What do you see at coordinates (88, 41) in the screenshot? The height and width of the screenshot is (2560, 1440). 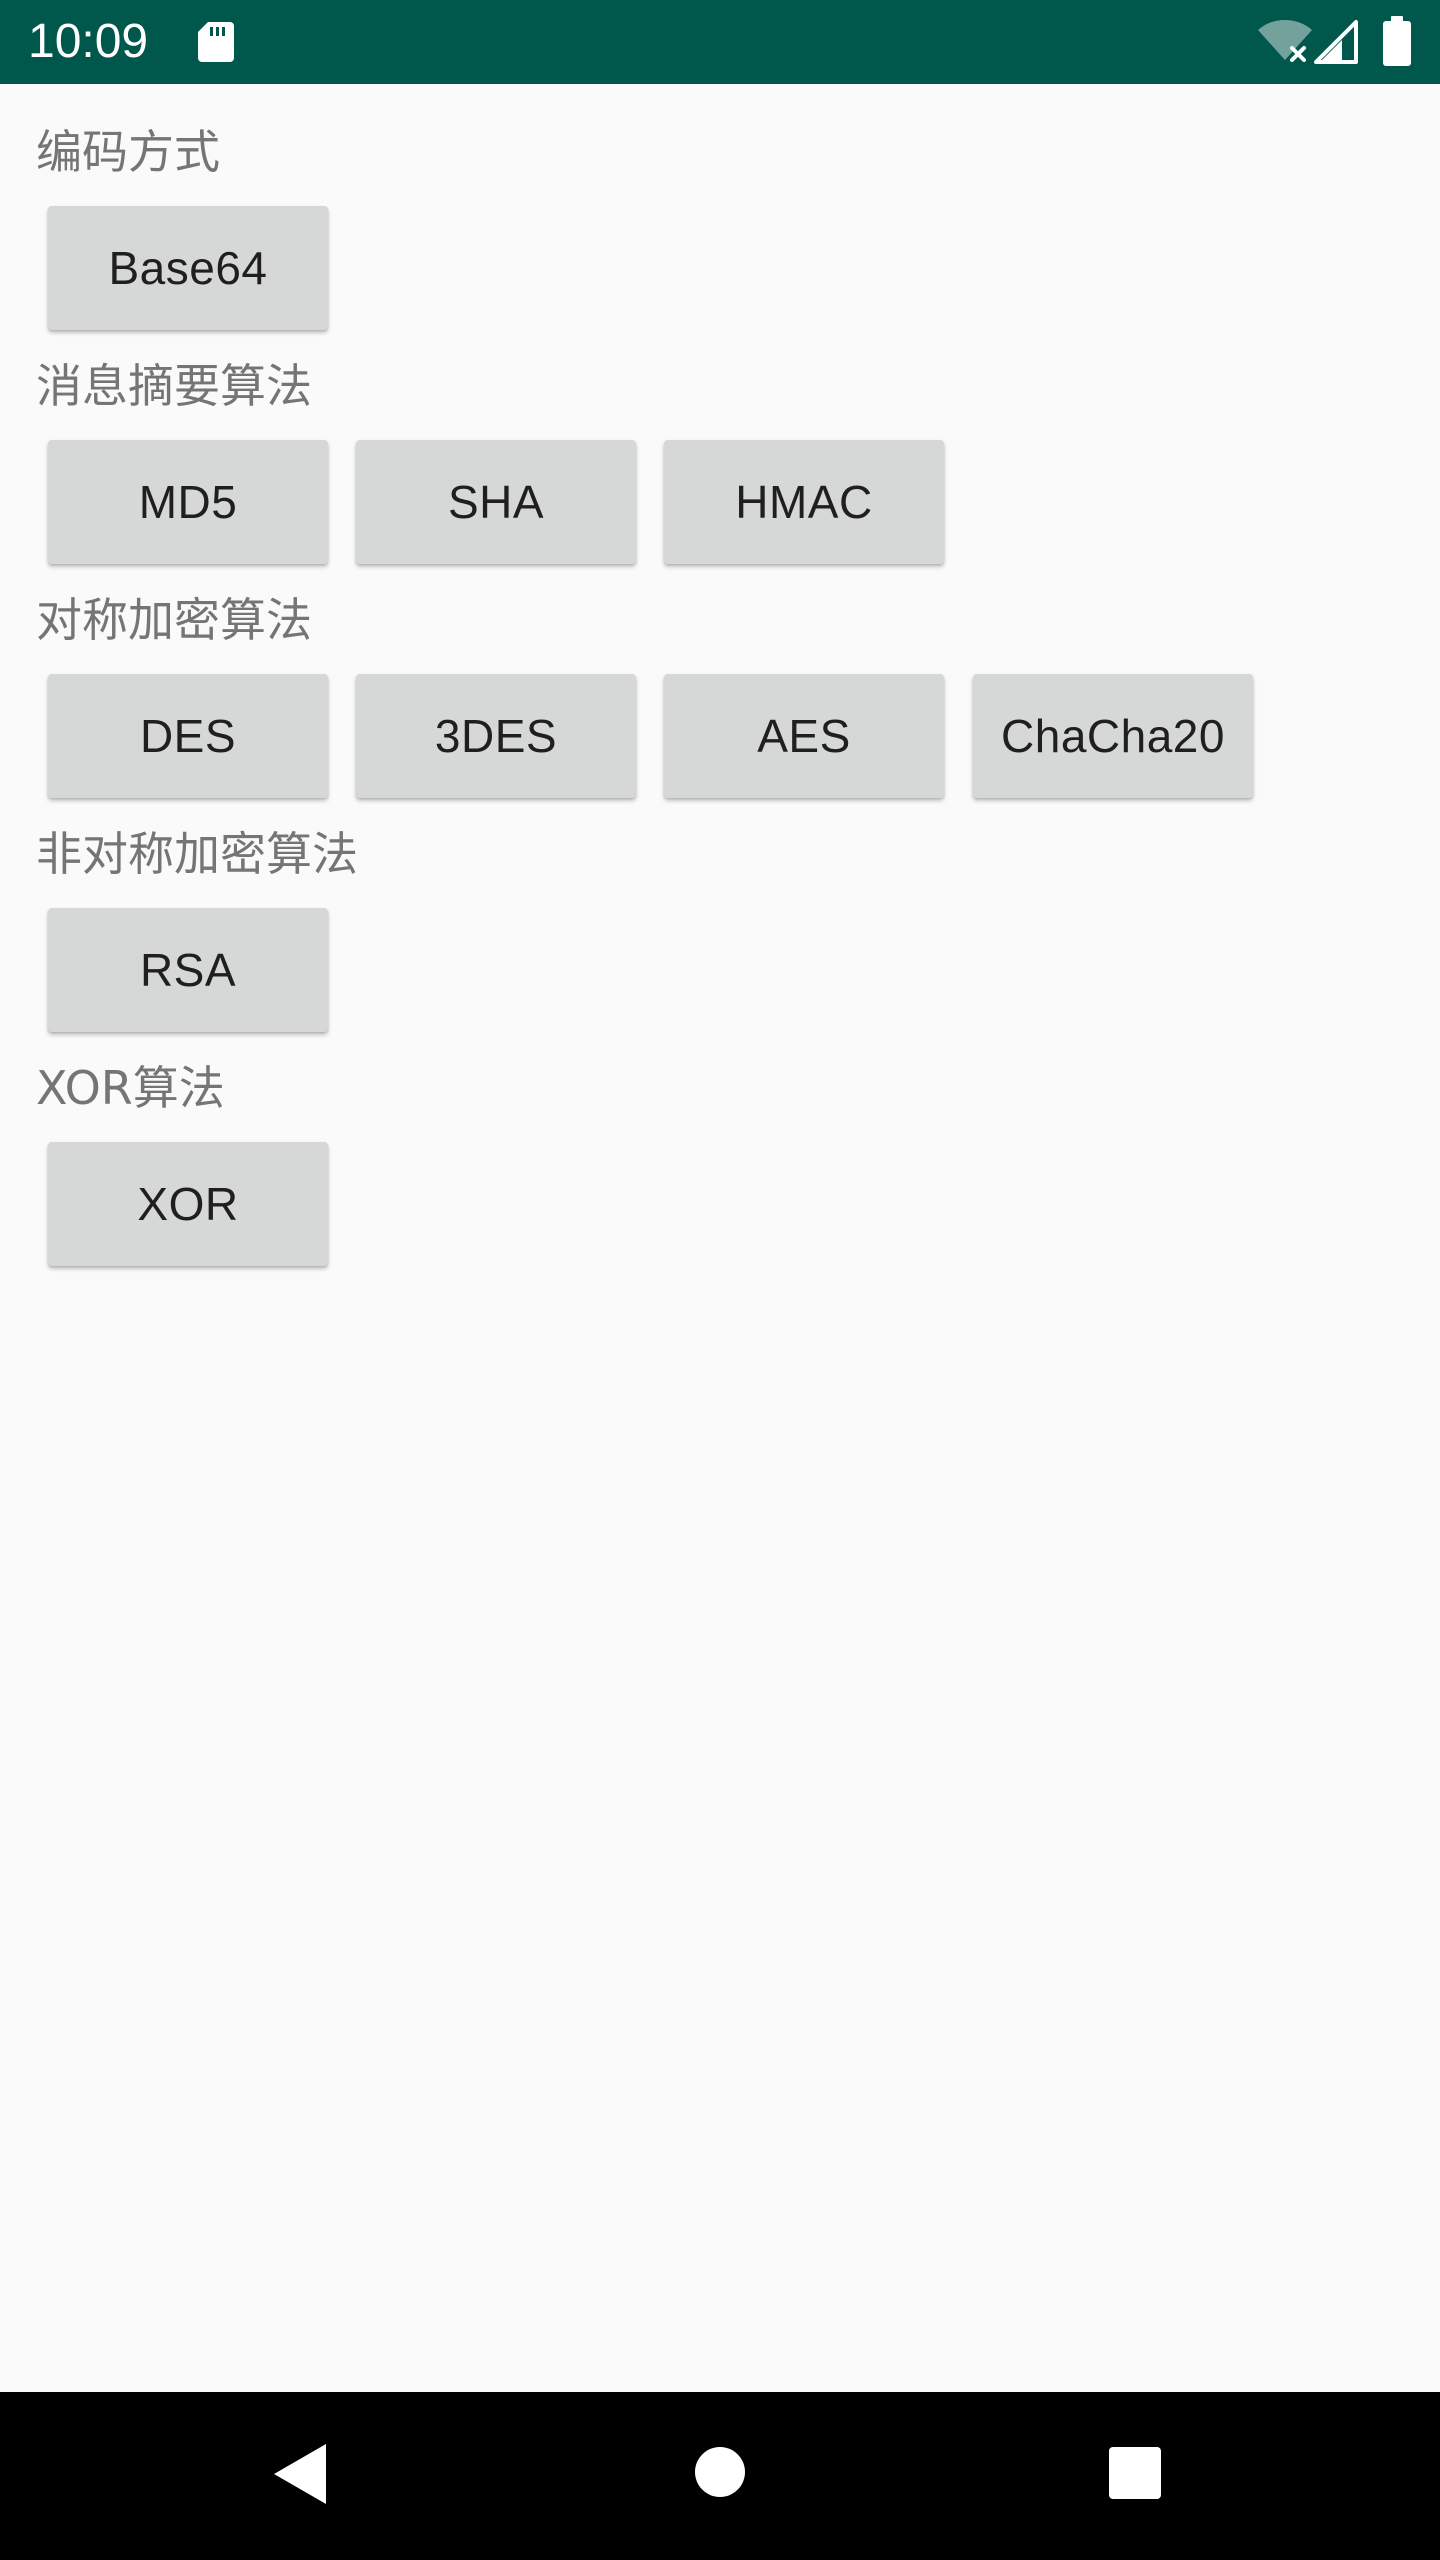 I see `status-time: 10:09` at bounding box center [88, 41].